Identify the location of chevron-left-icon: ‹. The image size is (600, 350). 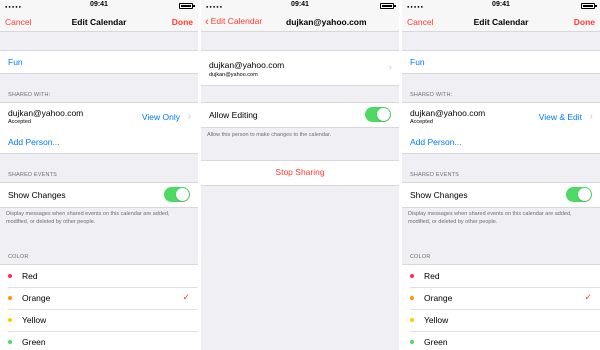
(207, 22).